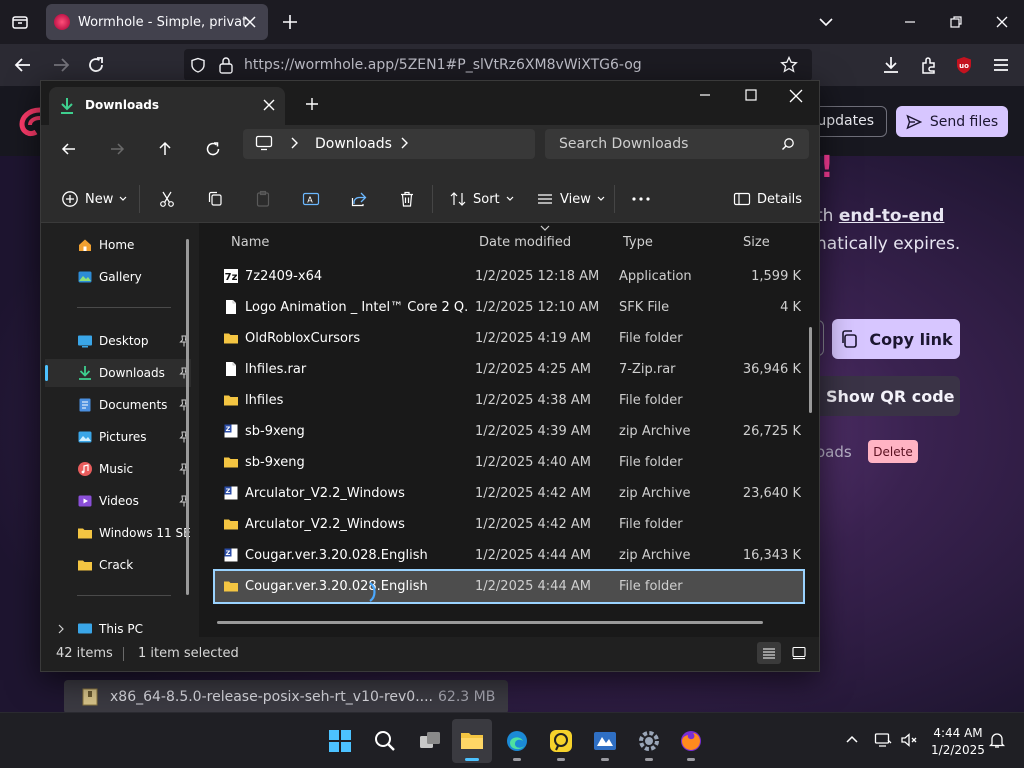 This screenshot has height=768, width=1024. Describe the element at coordinates (167, 199) in the screenshot. I see `cut-button` at that location.